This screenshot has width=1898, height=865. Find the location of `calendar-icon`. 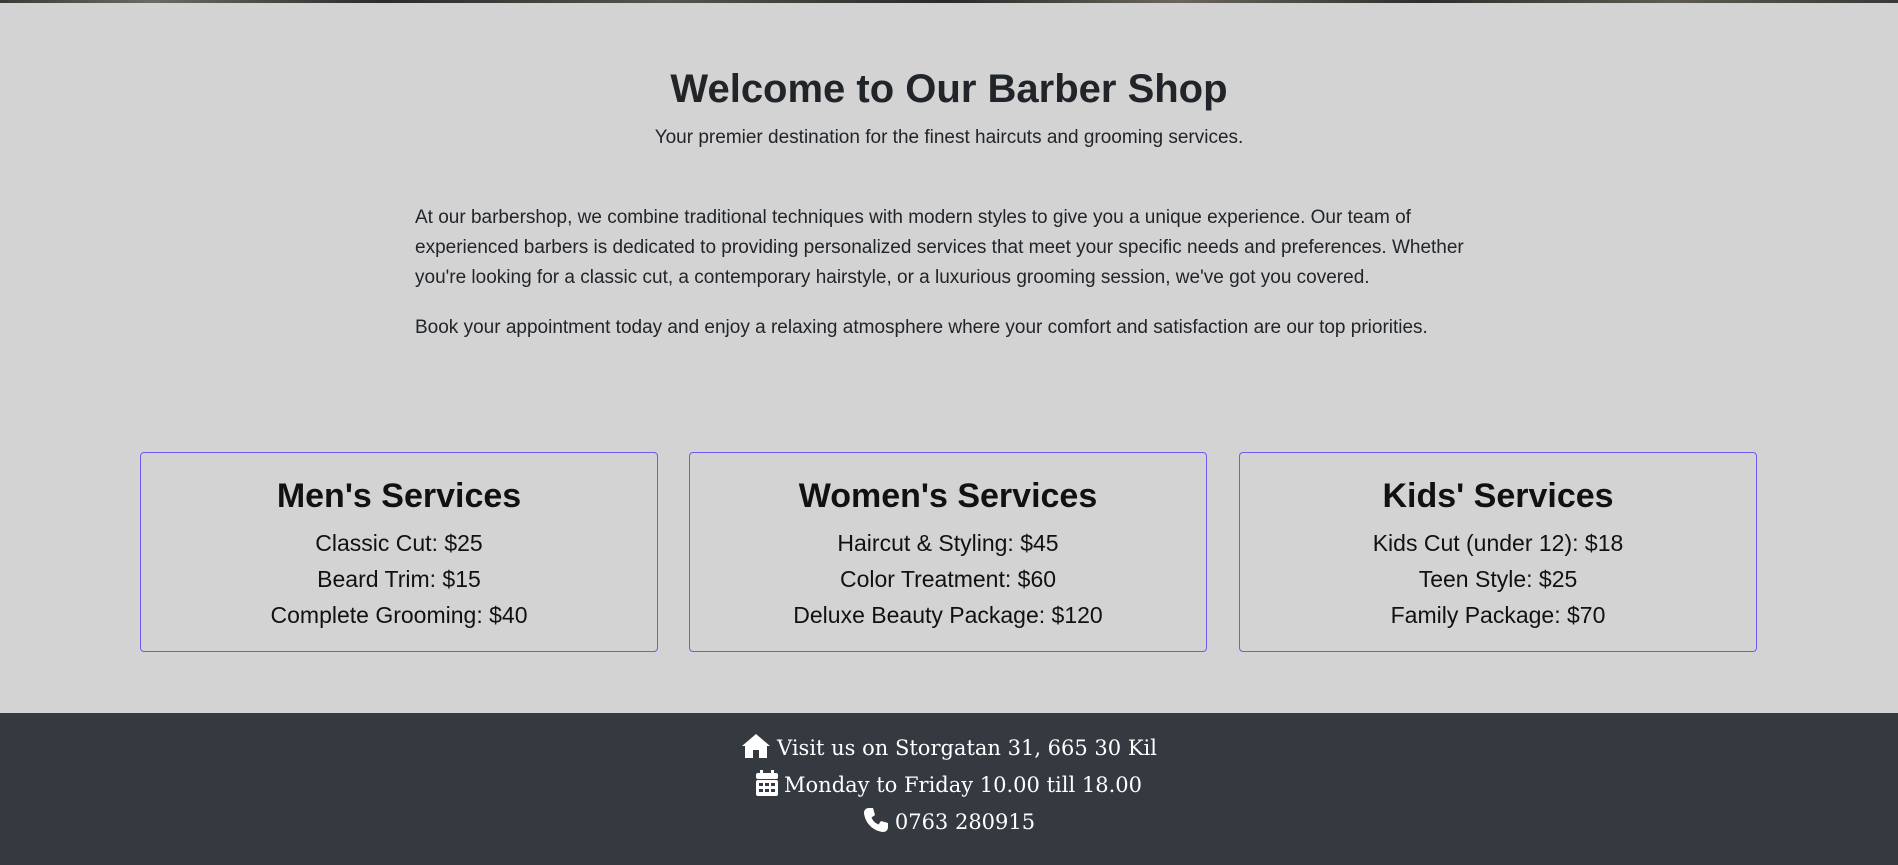

calendar-icon is located at coordinates (767, 786).